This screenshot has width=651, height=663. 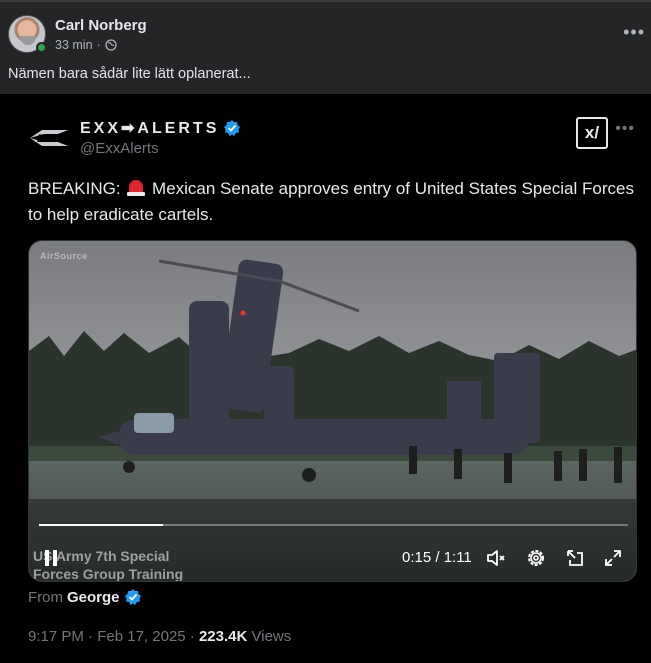 What do you see at coordinates (592, 133) in the screenshot?
I see `grok-icon: x/` at bounding box center [592, 133].